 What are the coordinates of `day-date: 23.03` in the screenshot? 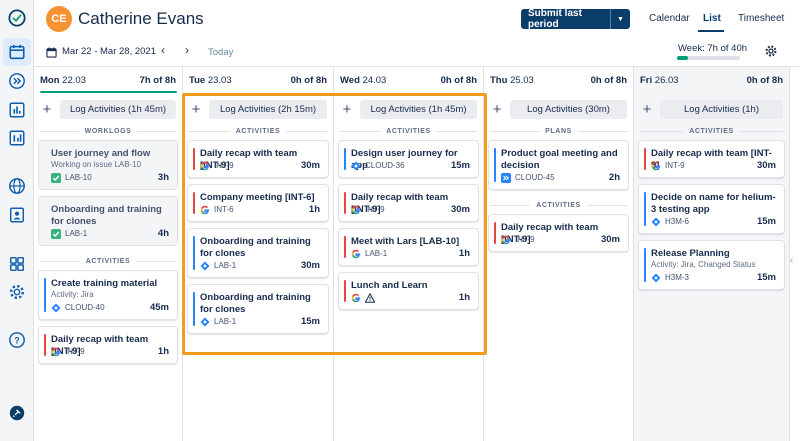 It's located at (219, 80).